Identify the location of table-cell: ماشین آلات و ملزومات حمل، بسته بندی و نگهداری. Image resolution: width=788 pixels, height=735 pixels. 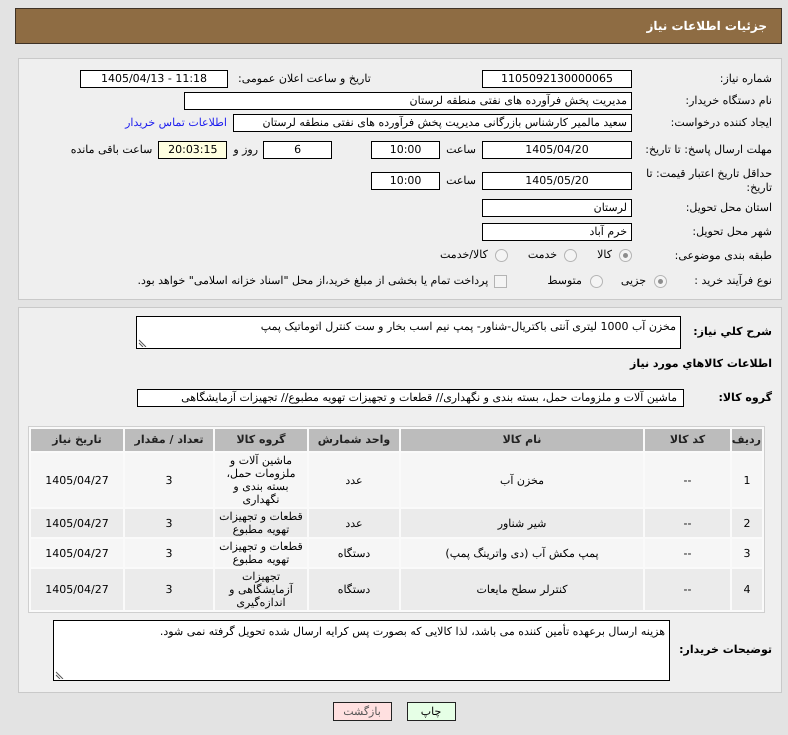
(261, 480).